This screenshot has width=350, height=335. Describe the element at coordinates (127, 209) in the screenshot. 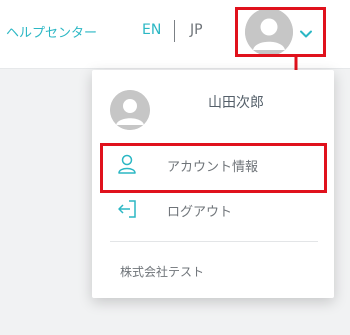

I see `logout-icon` at that location.